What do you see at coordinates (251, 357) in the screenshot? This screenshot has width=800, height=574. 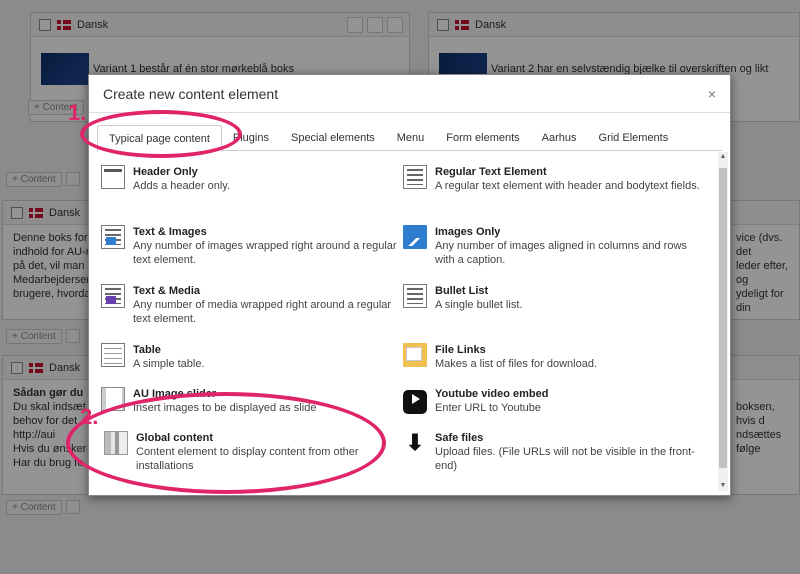 I see `item-table: Table A simple table.` at bounding box center [251, 357].